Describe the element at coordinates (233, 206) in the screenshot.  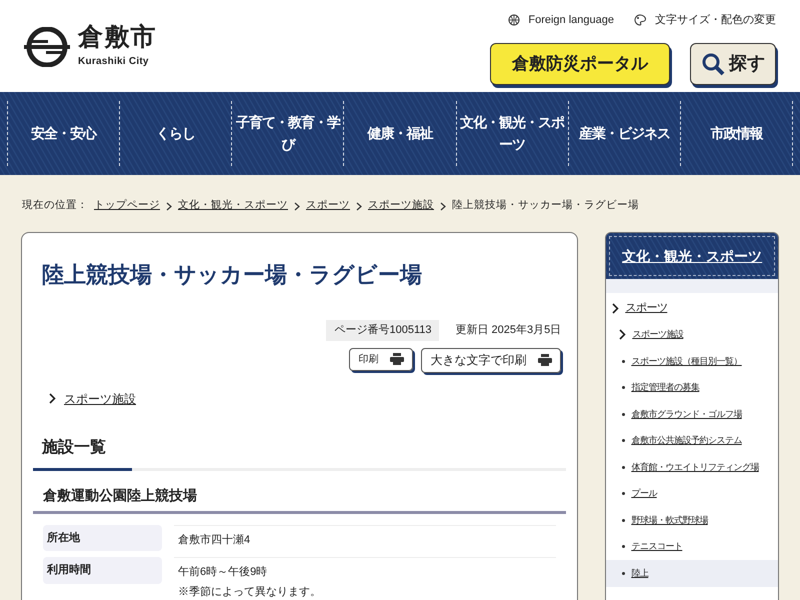
I see `breadcrumb-link: 文化・観光・スポーツ` at that location.